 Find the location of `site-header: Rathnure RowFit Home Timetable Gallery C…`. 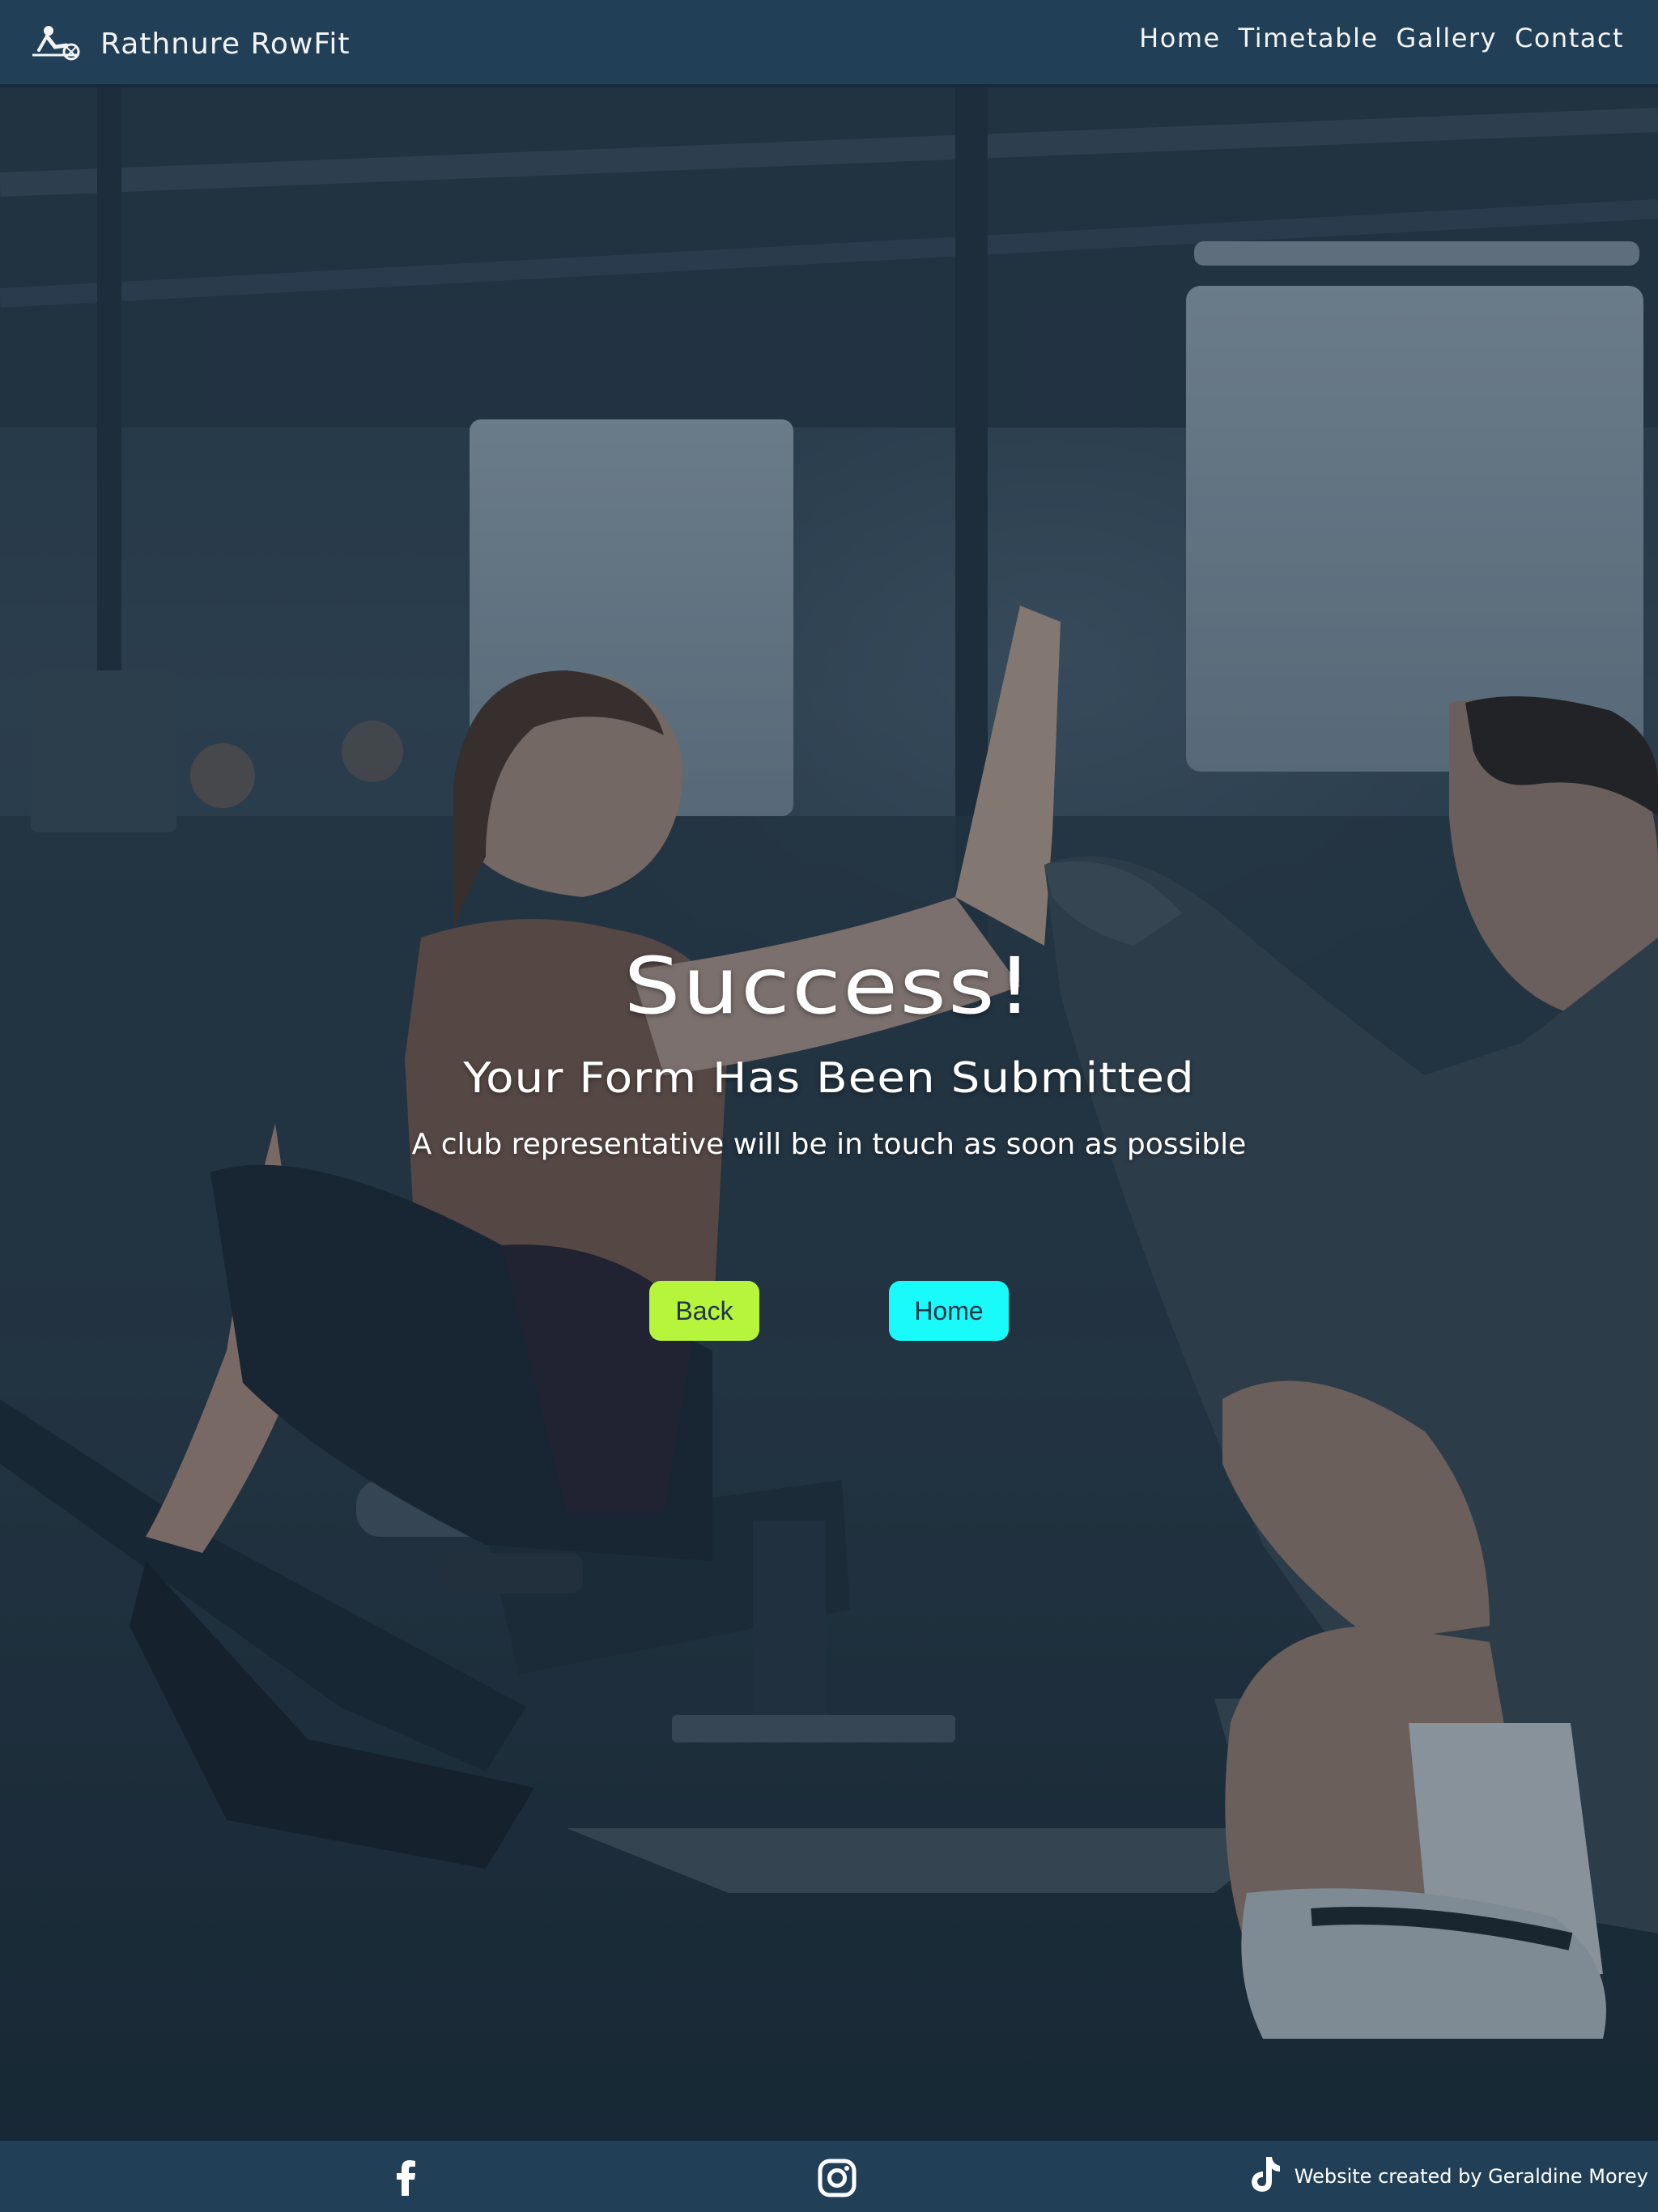

site-header: Rathnure RowFit Home Timetable Gallery C… is located at coordinates (829, 42).